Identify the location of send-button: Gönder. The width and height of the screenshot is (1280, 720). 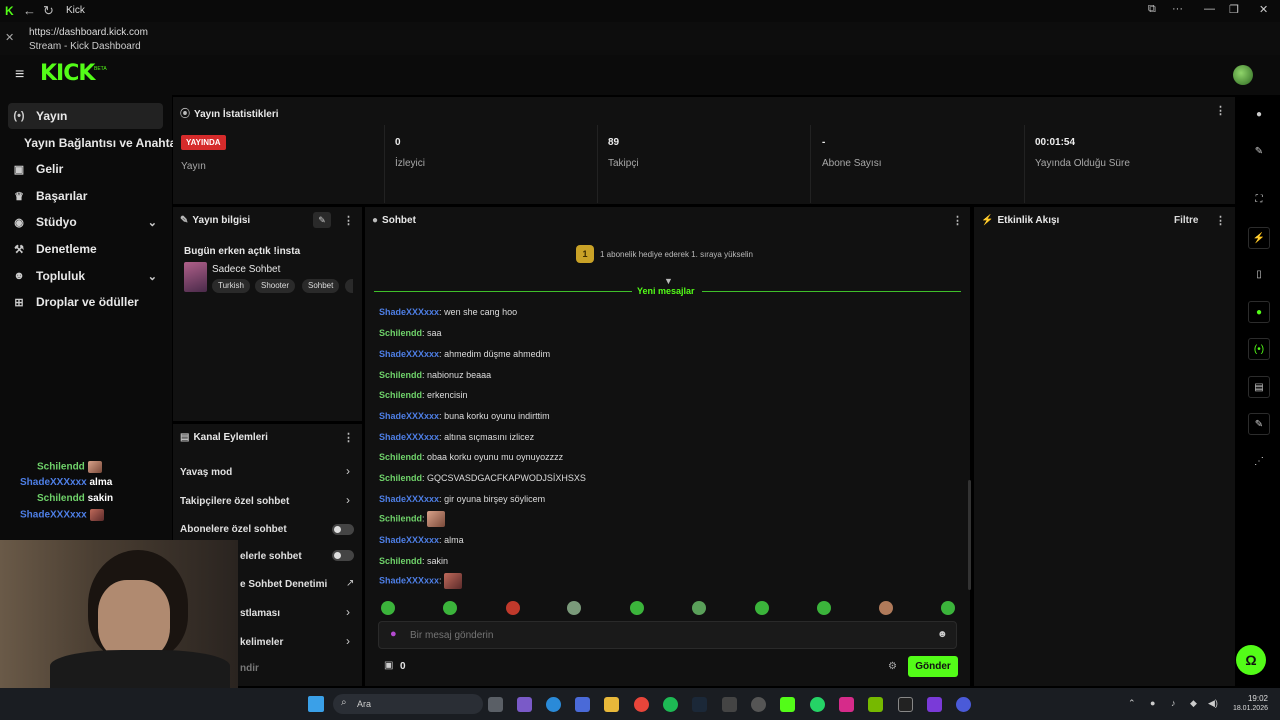
(933, 666).